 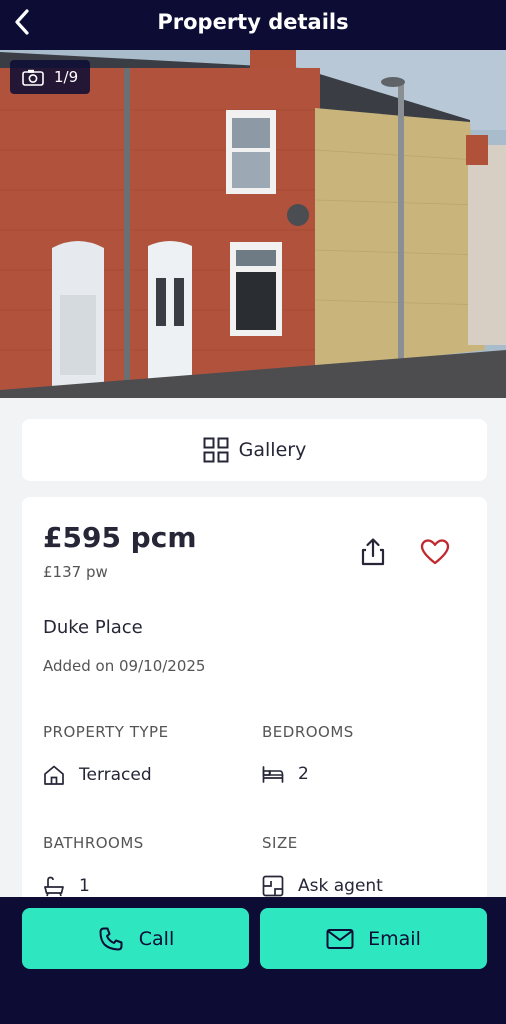 What do you see at coordinates (54, 886) in the screenshot?
I see `bath-icon` at bounding box center [54, 886].